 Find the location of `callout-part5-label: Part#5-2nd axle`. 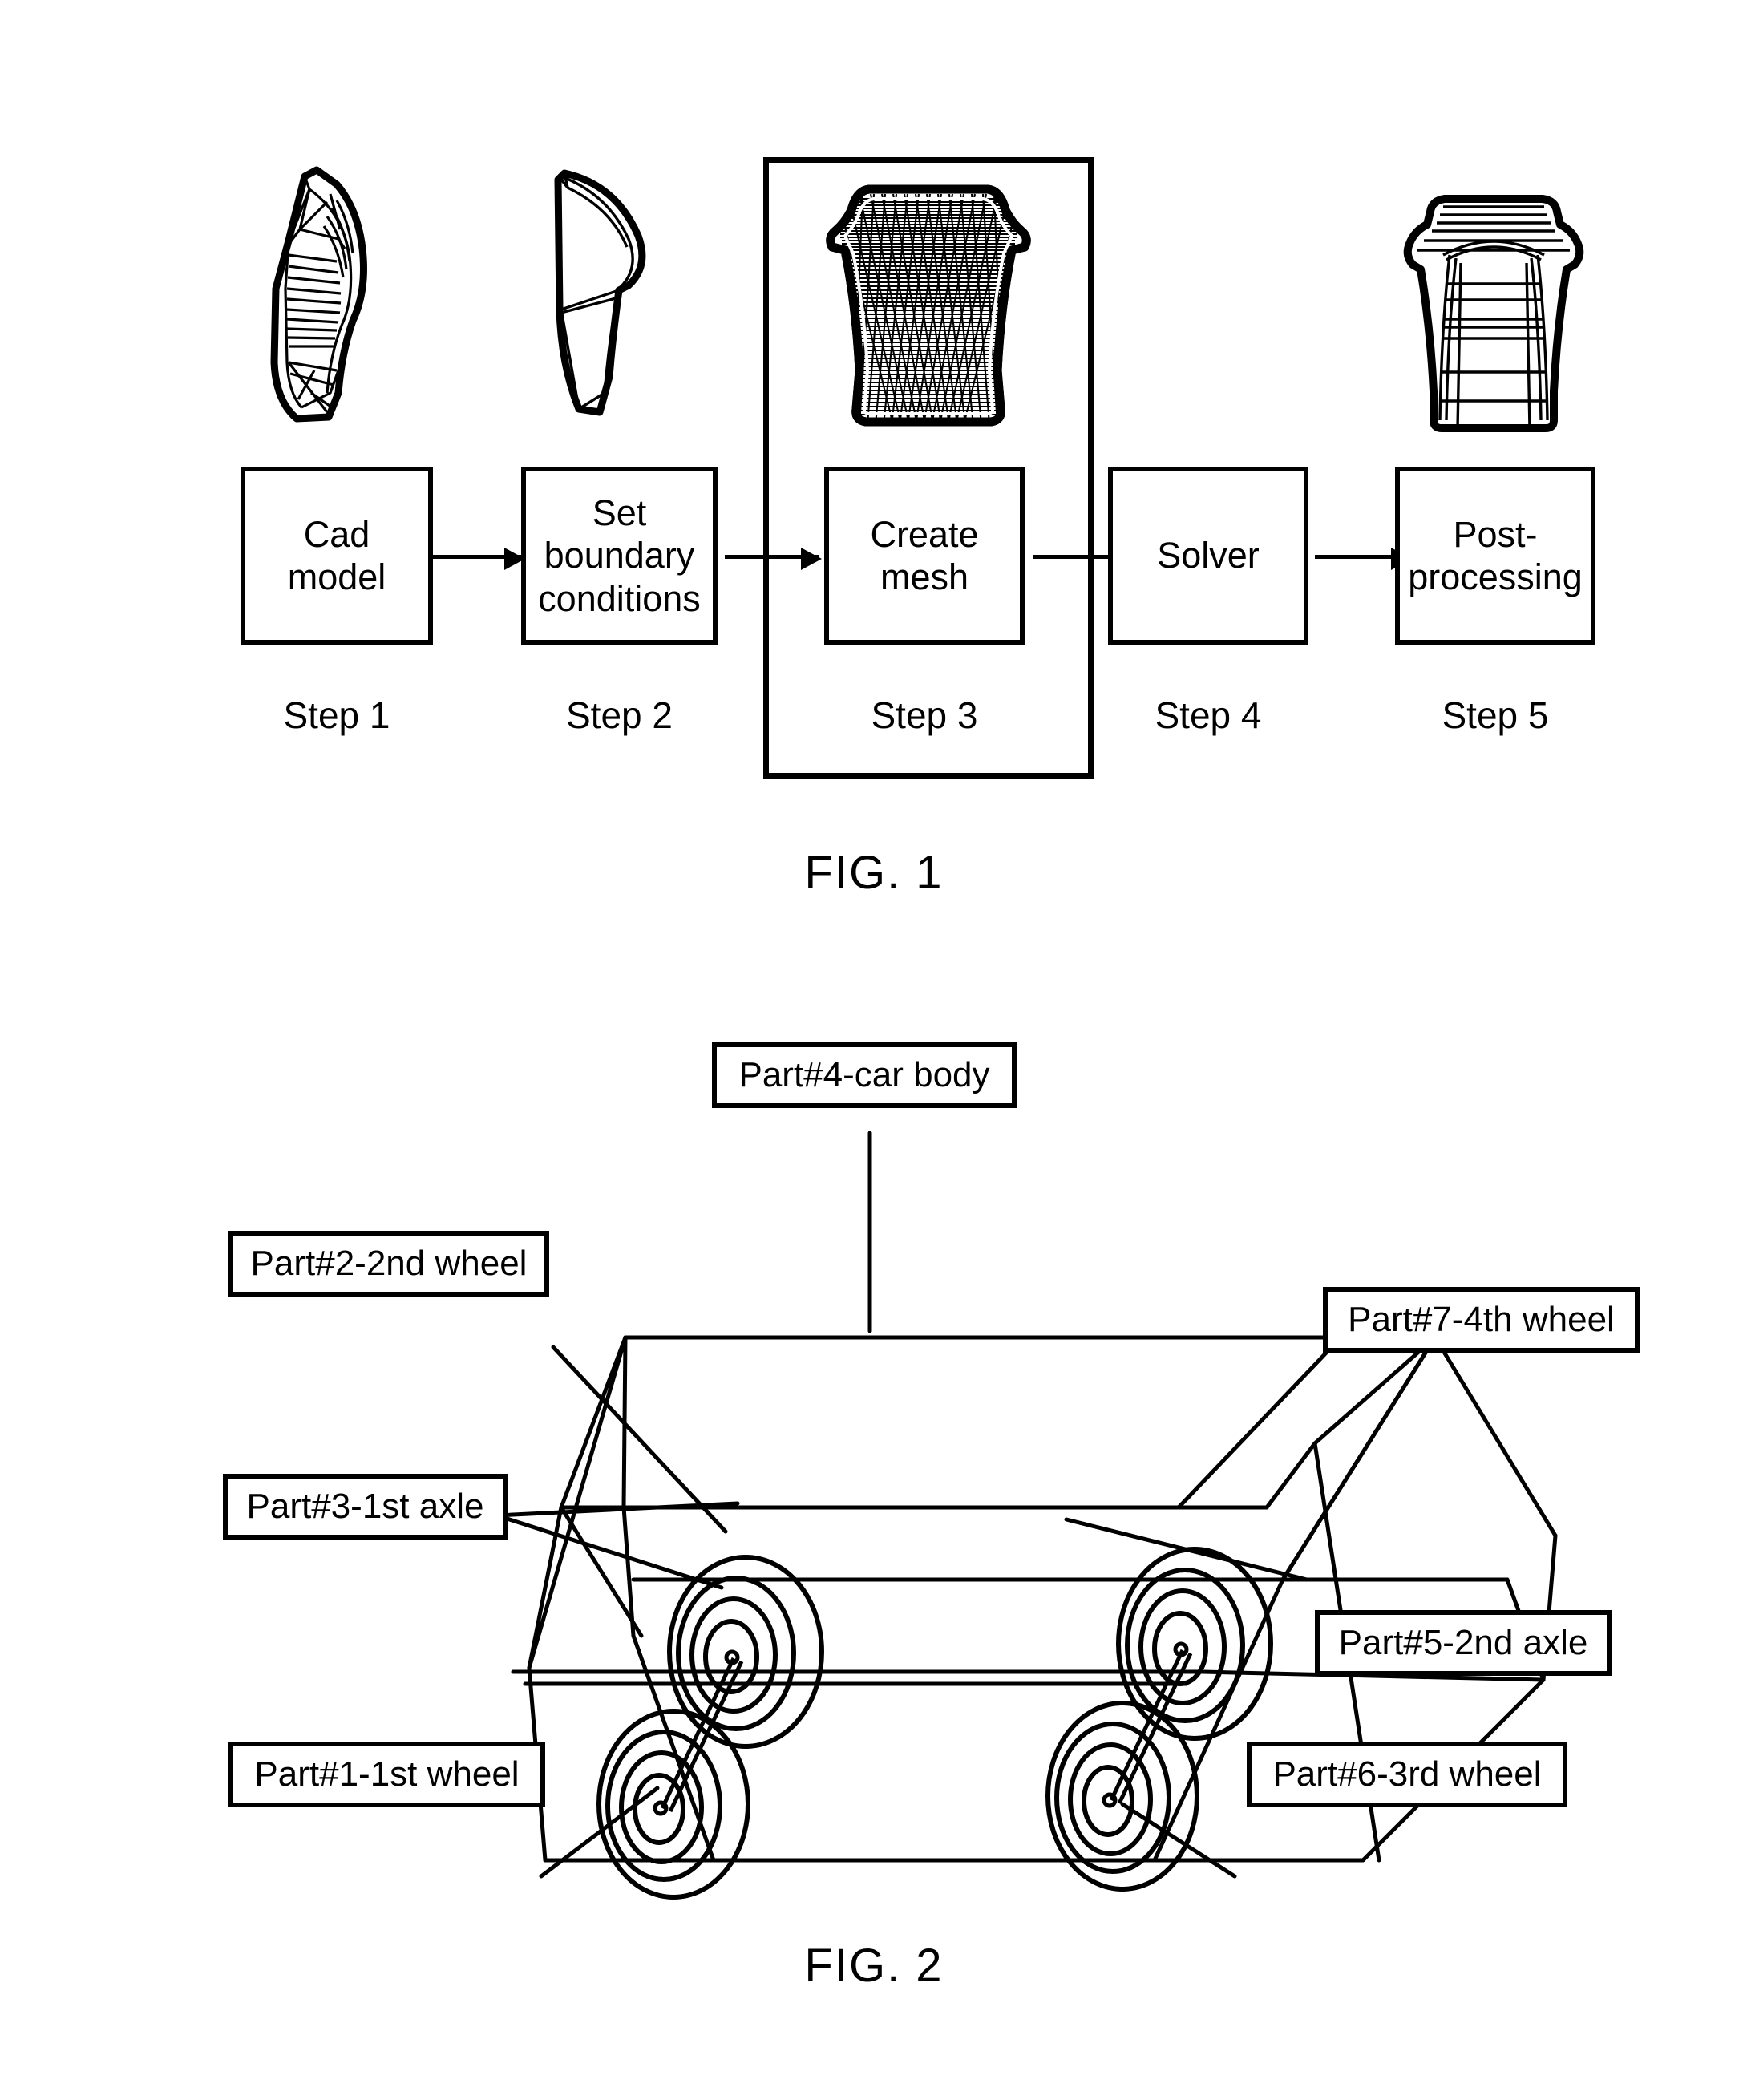

callout-part5-label: Part#5-2nd axle is located at coordinates (1463, 1643).